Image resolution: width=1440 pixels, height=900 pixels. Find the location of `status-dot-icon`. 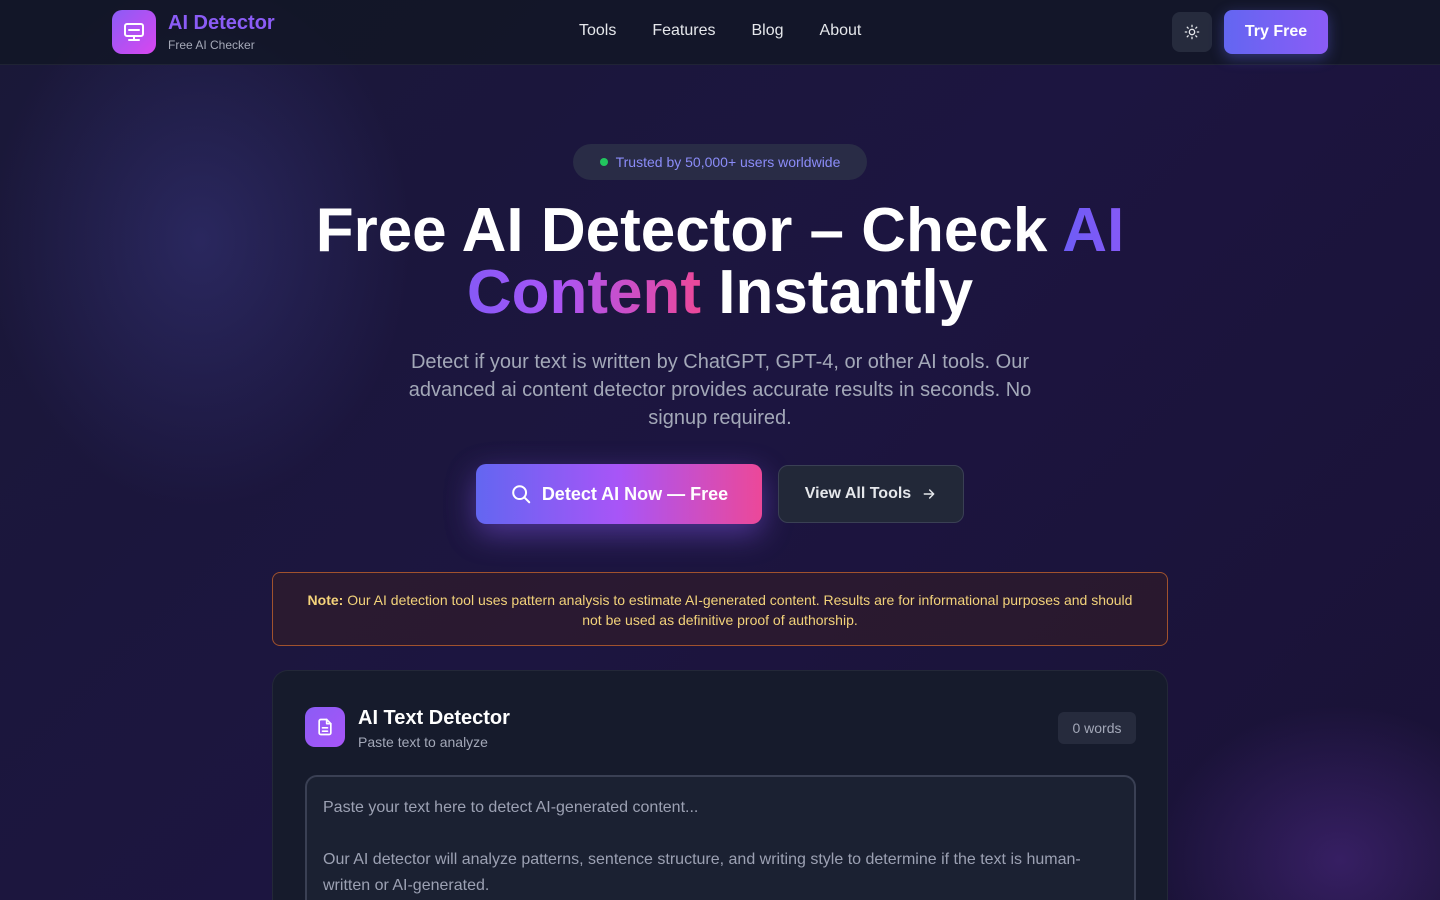

status-dot-icon is located at coordinates (603, 162).